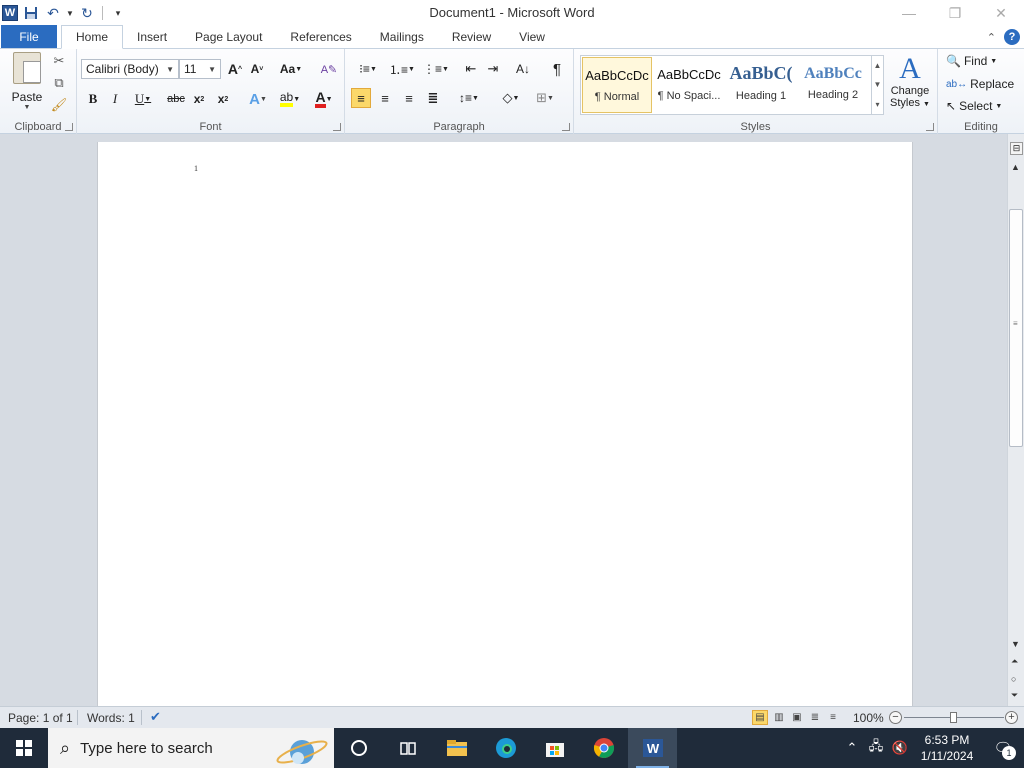  I want to click on cortana-icon, so click(358, 748).